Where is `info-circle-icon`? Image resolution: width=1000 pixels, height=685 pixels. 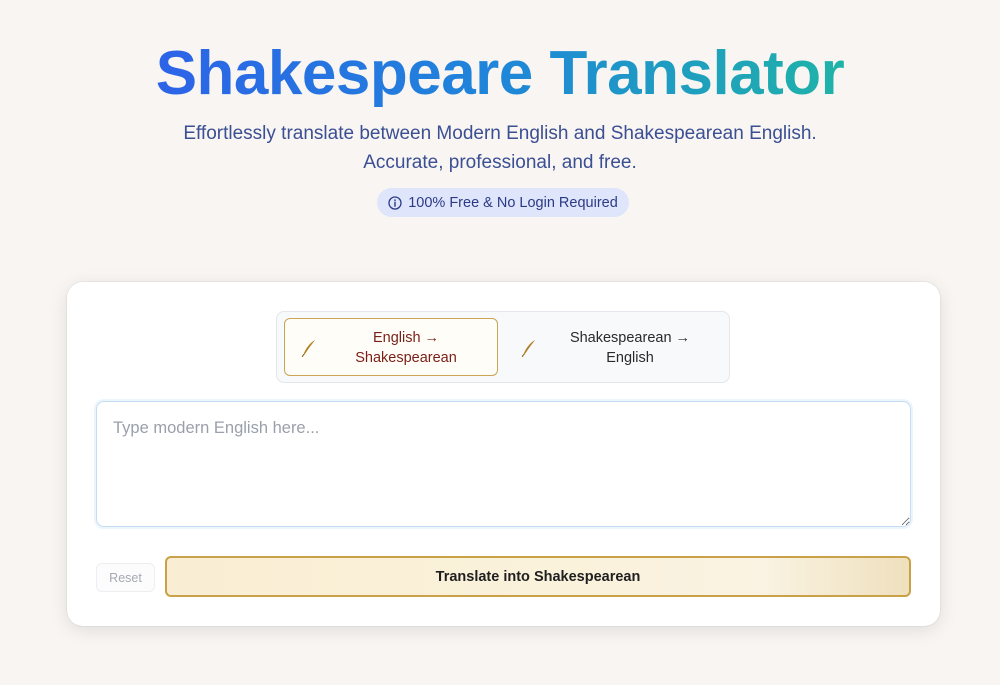 info-circle-icon is located at coordinates (395, 202).